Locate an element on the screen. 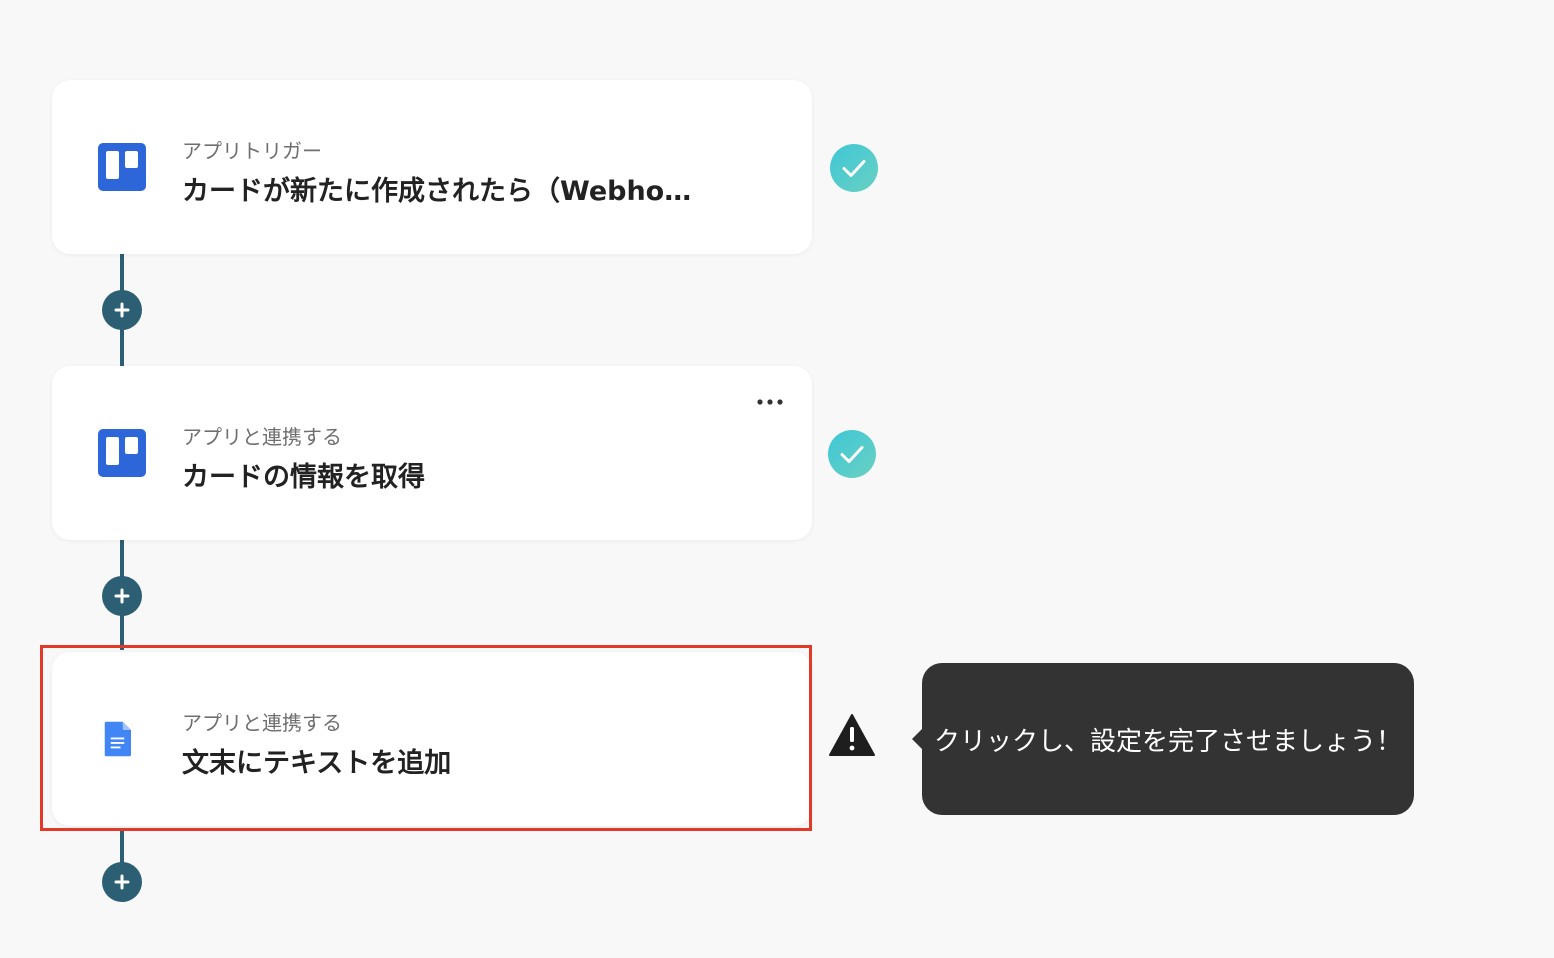 This screenshot has width=1554, height=958. more-horizontal-icon is located at coordinates (770, 402).